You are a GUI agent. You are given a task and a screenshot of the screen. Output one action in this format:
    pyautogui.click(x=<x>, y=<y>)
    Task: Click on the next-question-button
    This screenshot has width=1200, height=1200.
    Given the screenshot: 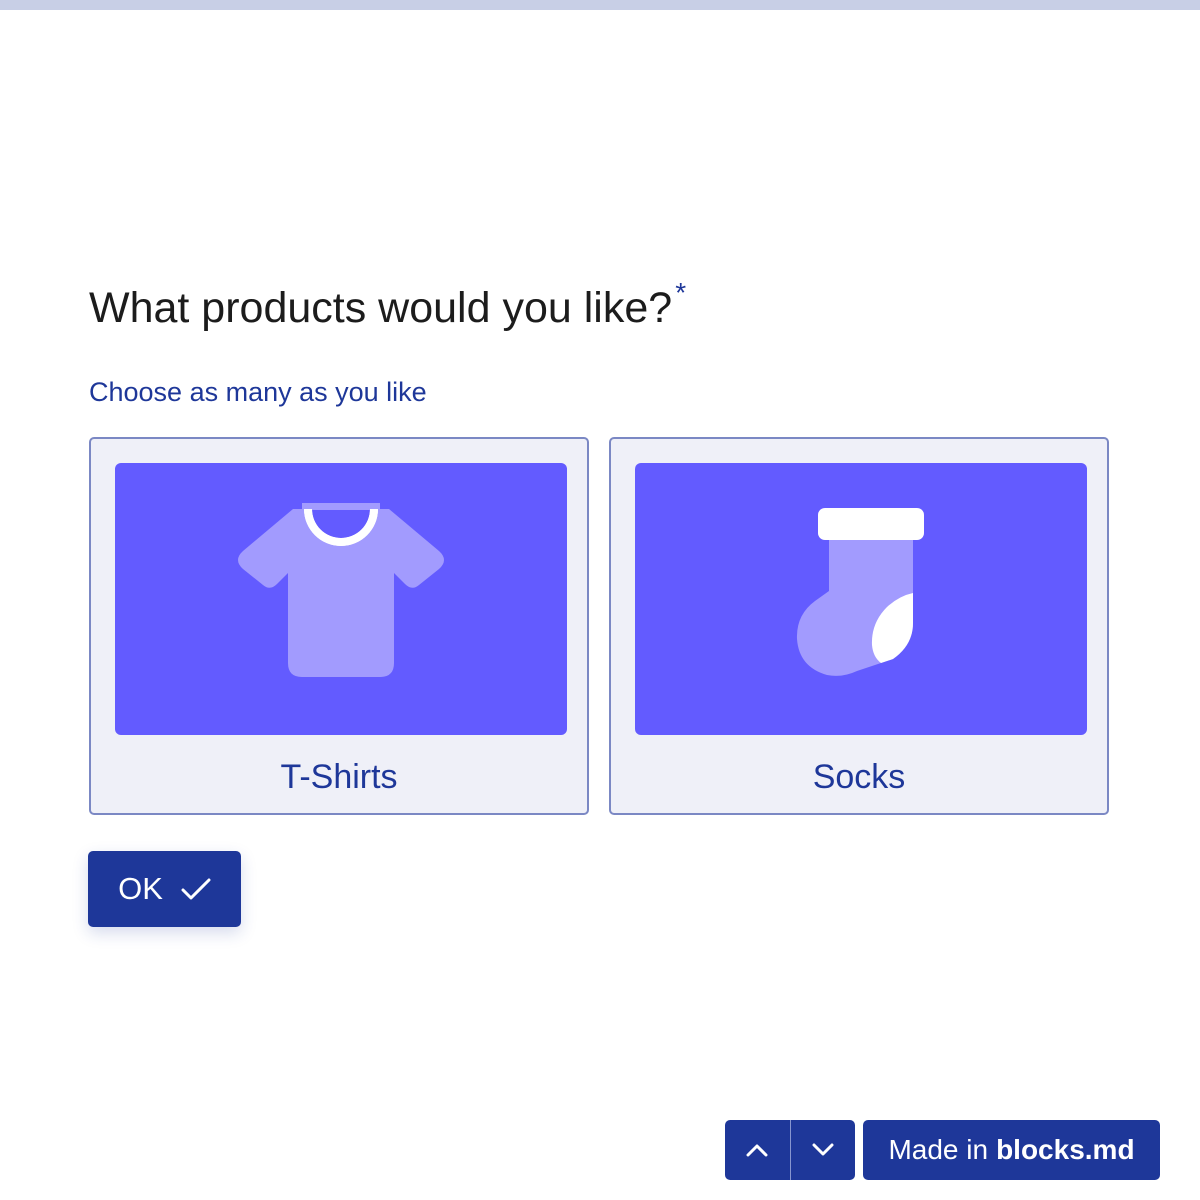 What is the action you would take?
    pyautogui.click(x=823, y=1150)
    